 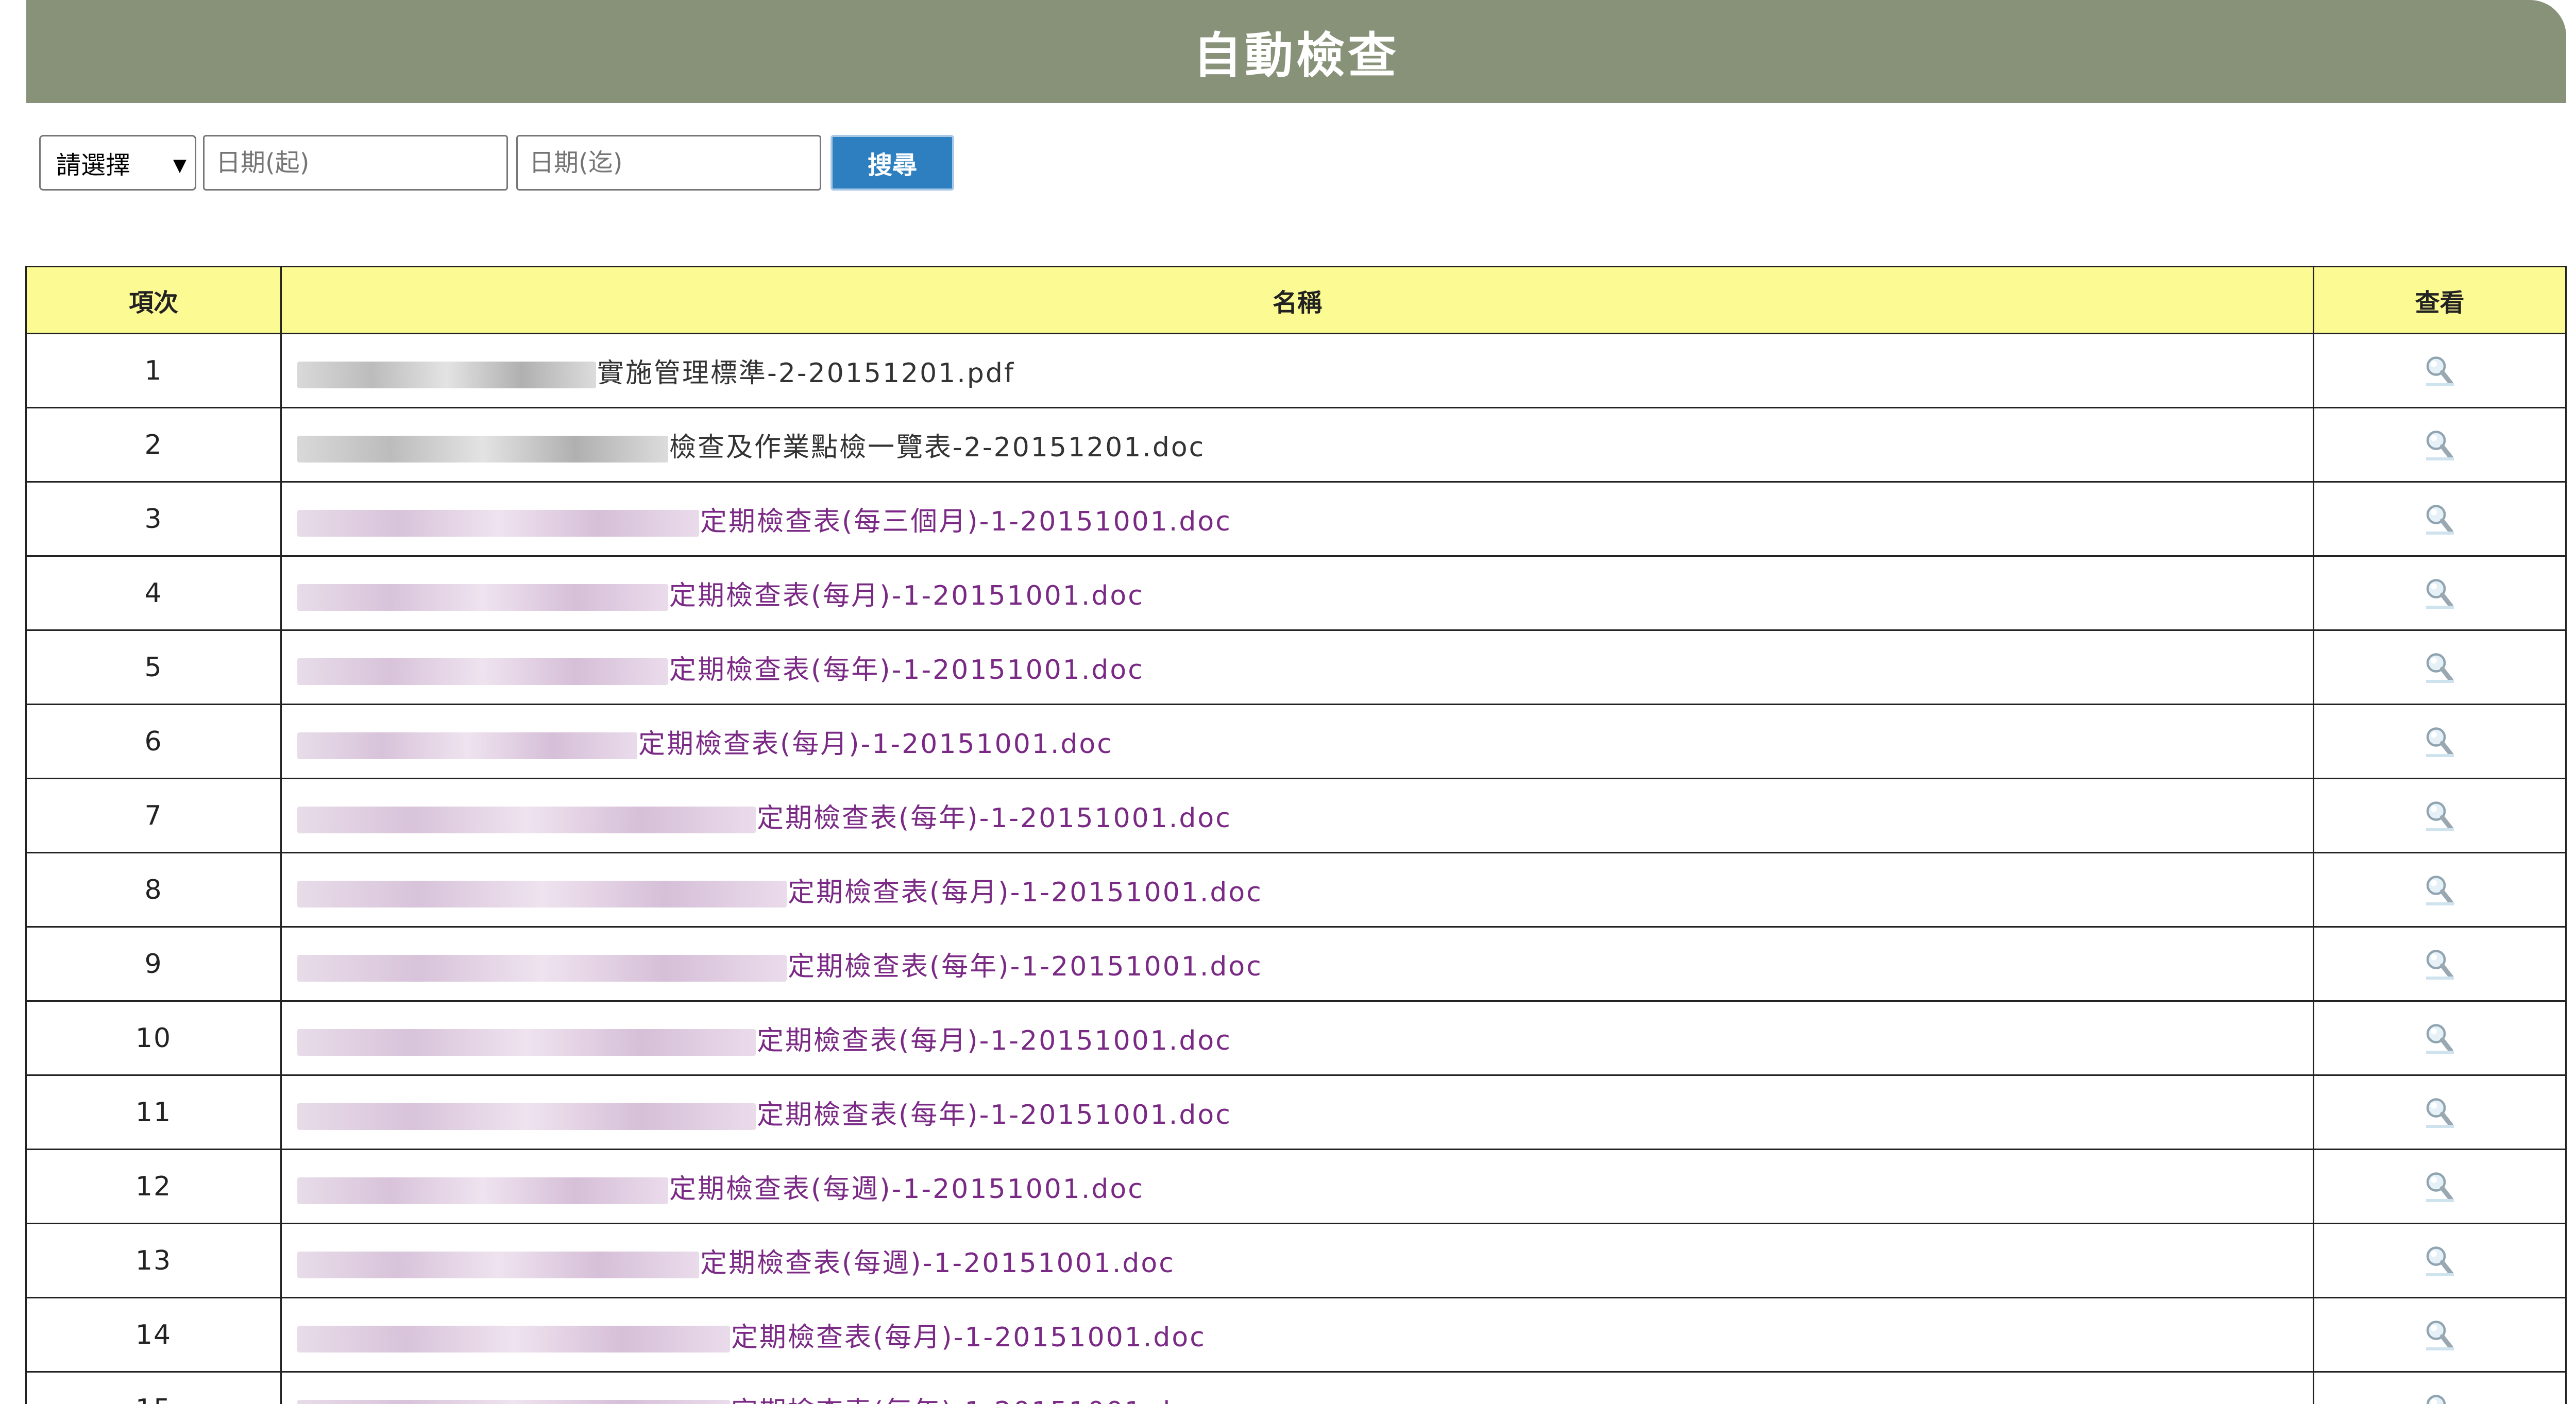 What do you see at coordinates (806, 374) in the screenshot?
I see `document-link: 實施管理標準-2-20151201.pdf` at bounding box center [806, 374].